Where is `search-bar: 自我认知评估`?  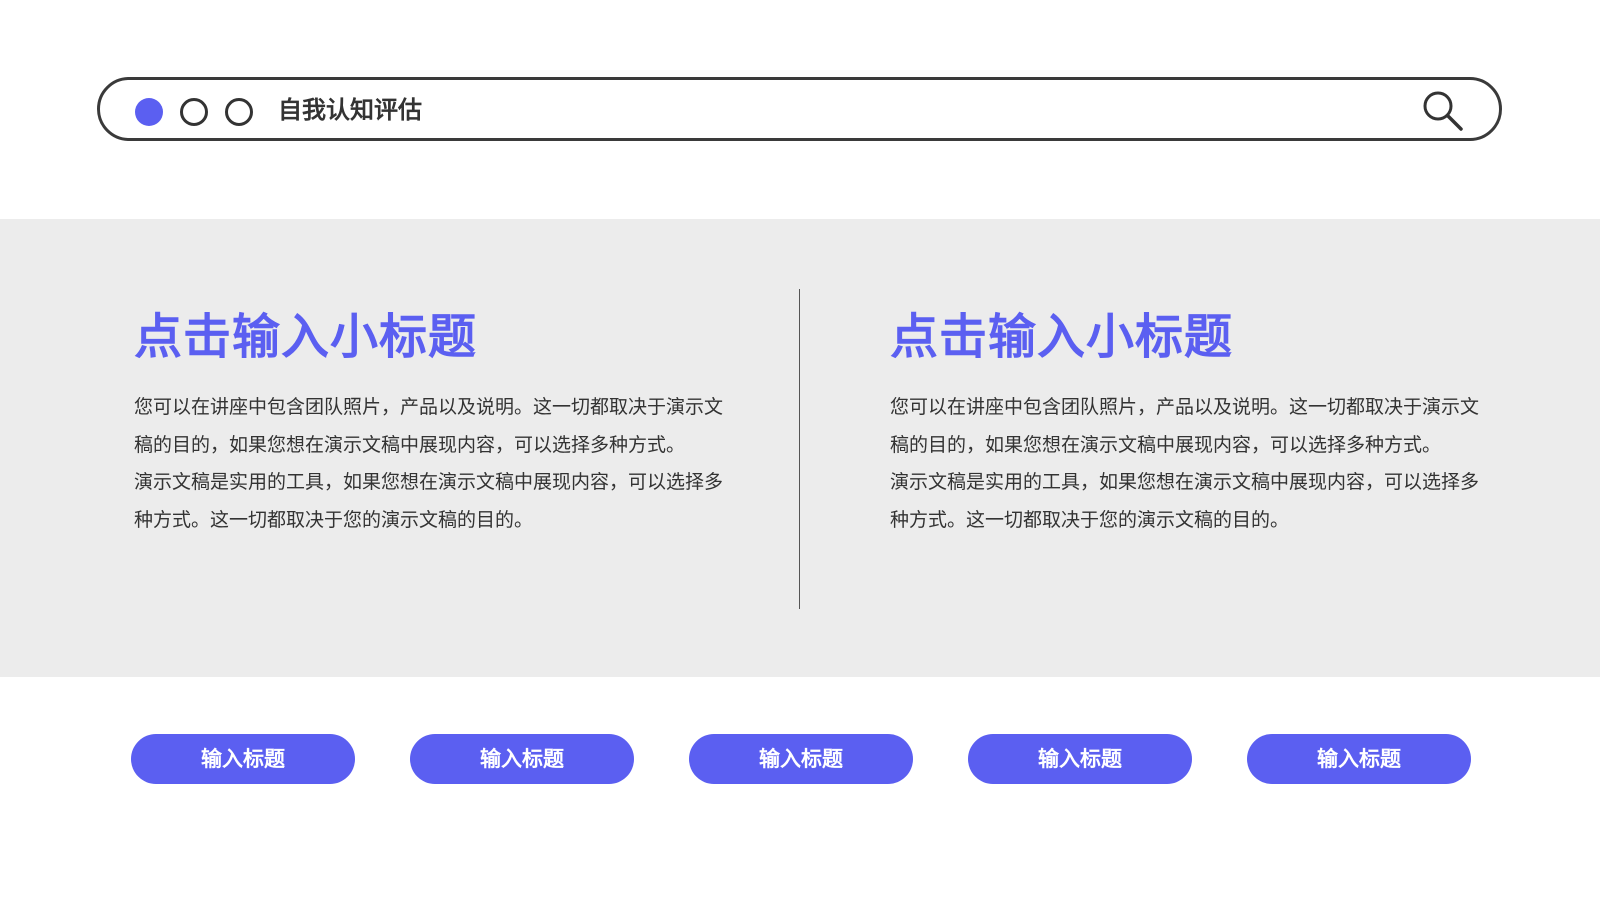 search-bar: 自我认知评估 is located at coordinates (799, 109).